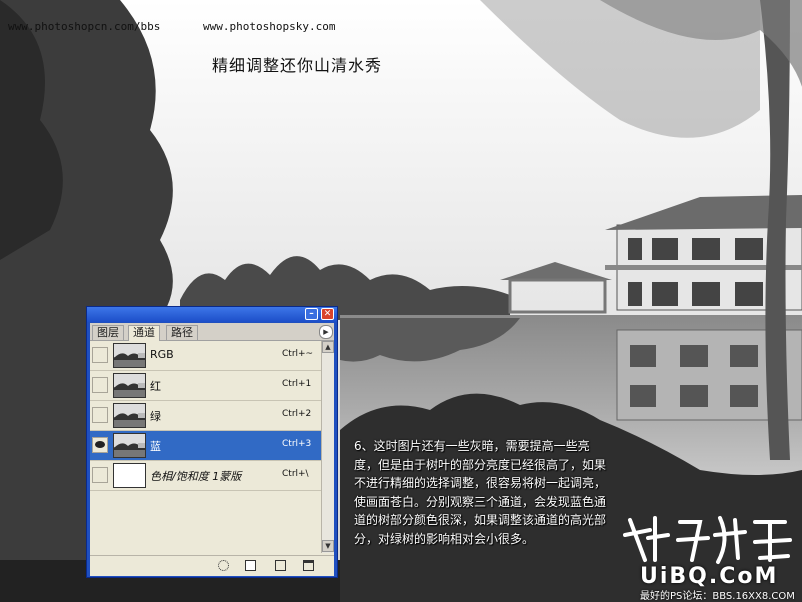 The width and height of the screenshot is (802, 602). What do you see at coordinates (155, 416) in the screenshot?
I see `channel-name: 绿` at bounding box center [155, 416].